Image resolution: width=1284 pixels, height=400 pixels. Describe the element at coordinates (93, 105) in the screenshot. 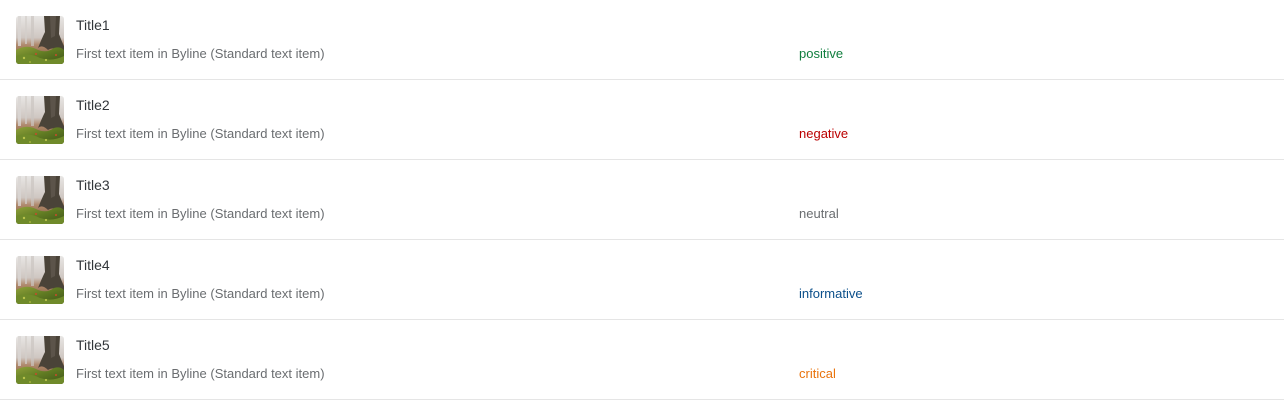

I see `list-item-title: Title2` at that location.